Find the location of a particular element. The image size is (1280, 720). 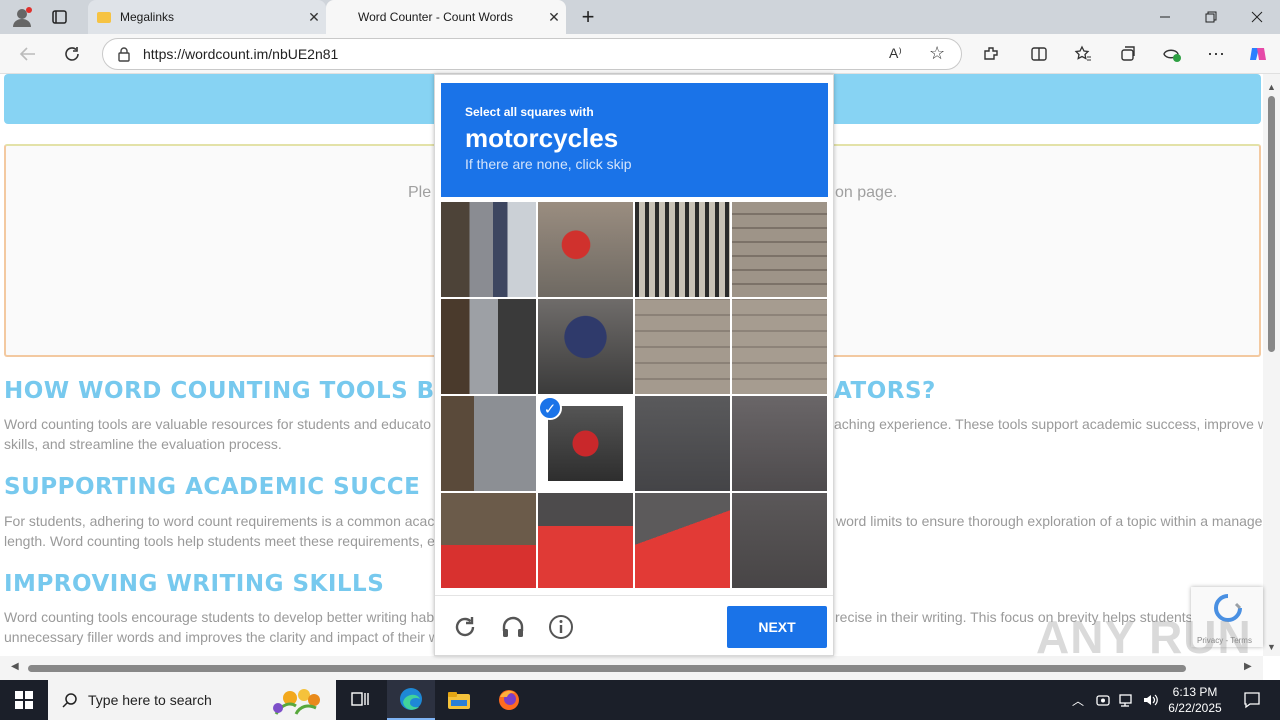

notice-text-right: on page. is located at coordinates (866, 192).